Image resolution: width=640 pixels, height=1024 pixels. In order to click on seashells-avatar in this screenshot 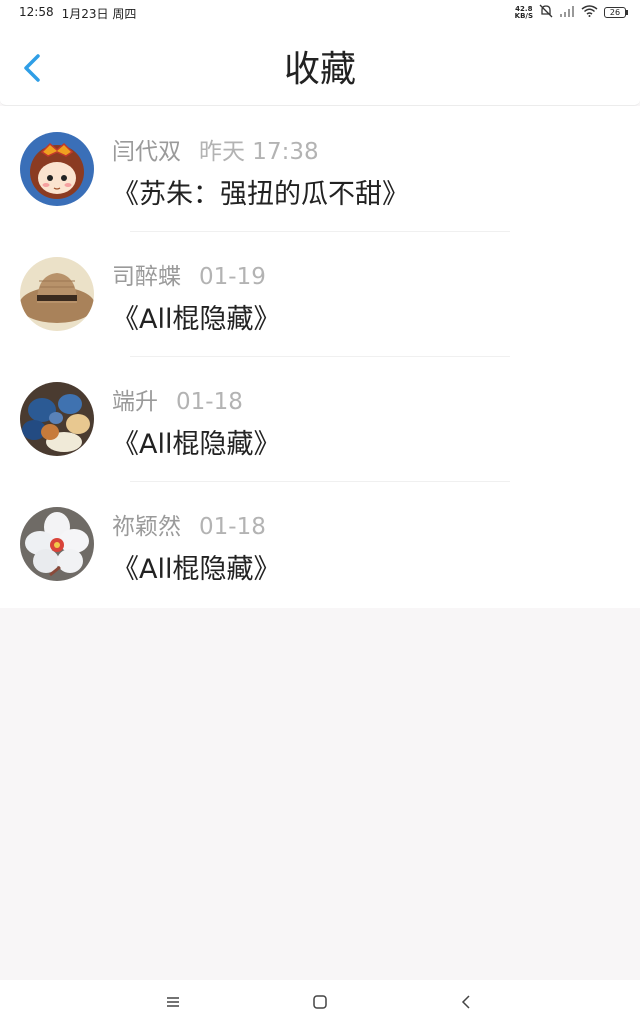, I will do `click(57, 419)`.